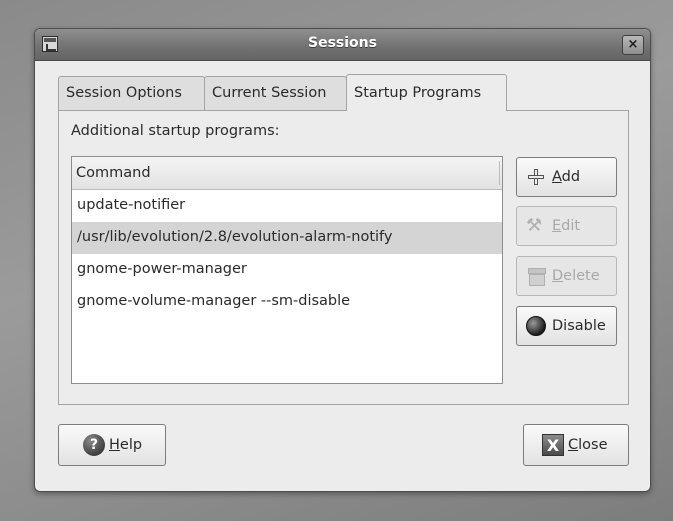  What do you see at coordinates (536, 276) in the screenshot?
I see `trash-icon` at bounding box center [536, 276].